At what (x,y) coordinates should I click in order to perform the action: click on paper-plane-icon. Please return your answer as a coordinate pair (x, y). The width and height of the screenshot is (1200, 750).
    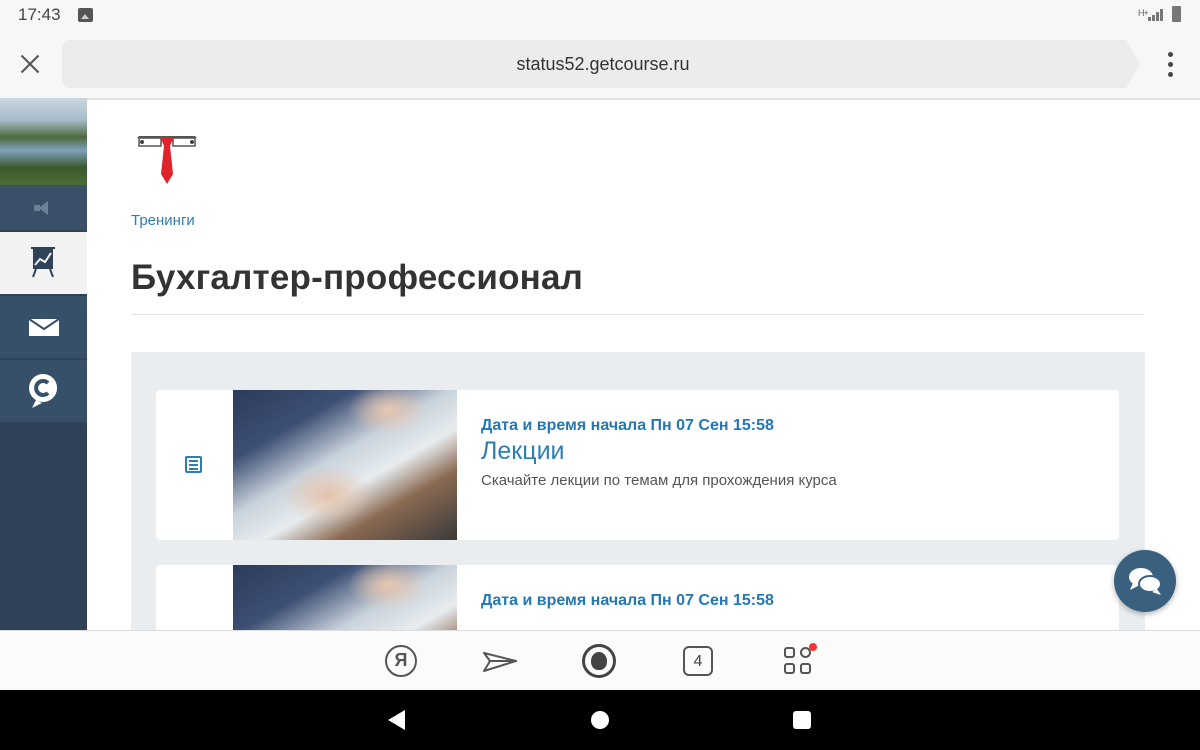
    Looking at the image, I should click on (500, 662).